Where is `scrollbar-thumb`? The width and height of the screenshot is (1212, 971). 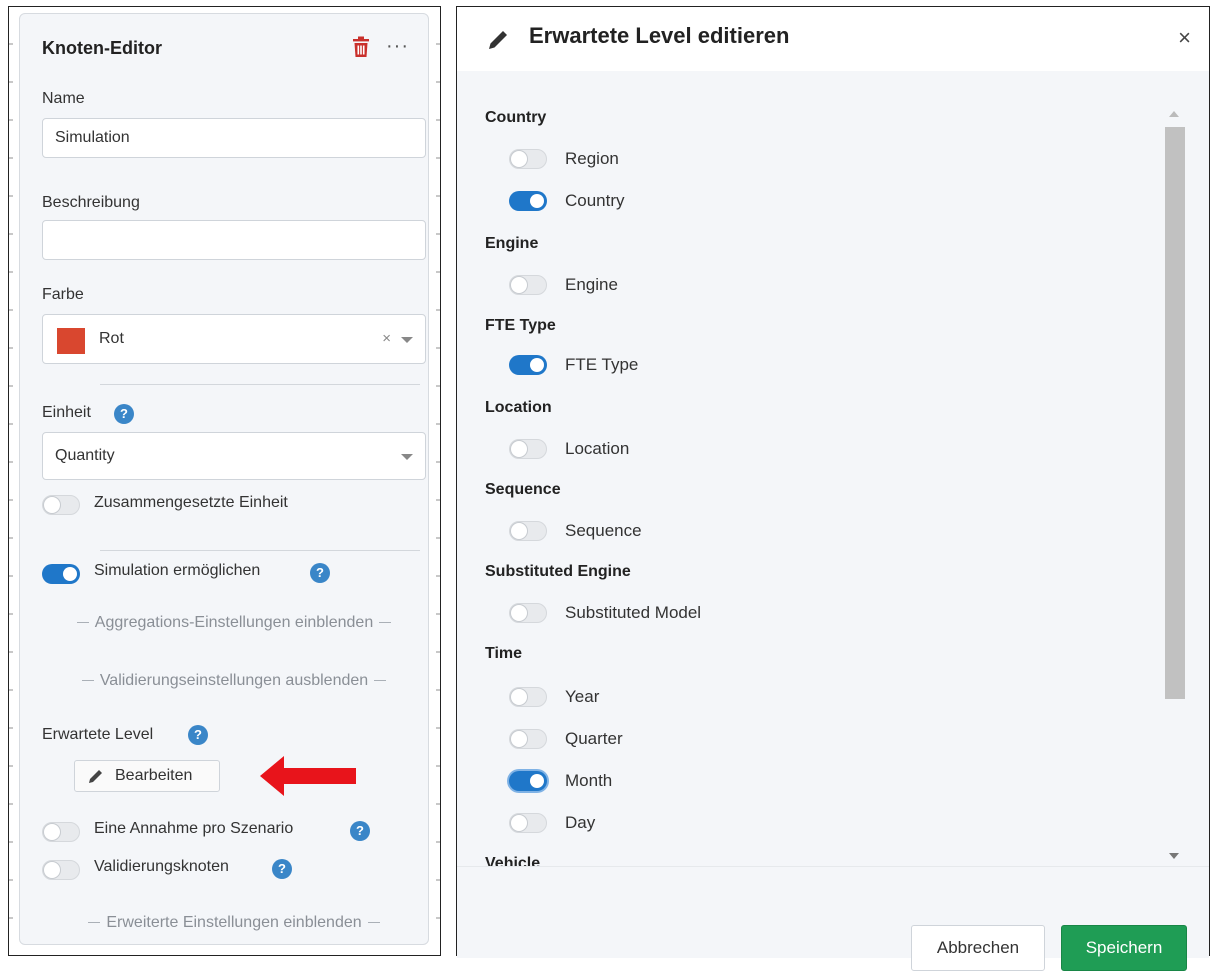 scrollbar-thumb is located at coordinates (1175, 413).